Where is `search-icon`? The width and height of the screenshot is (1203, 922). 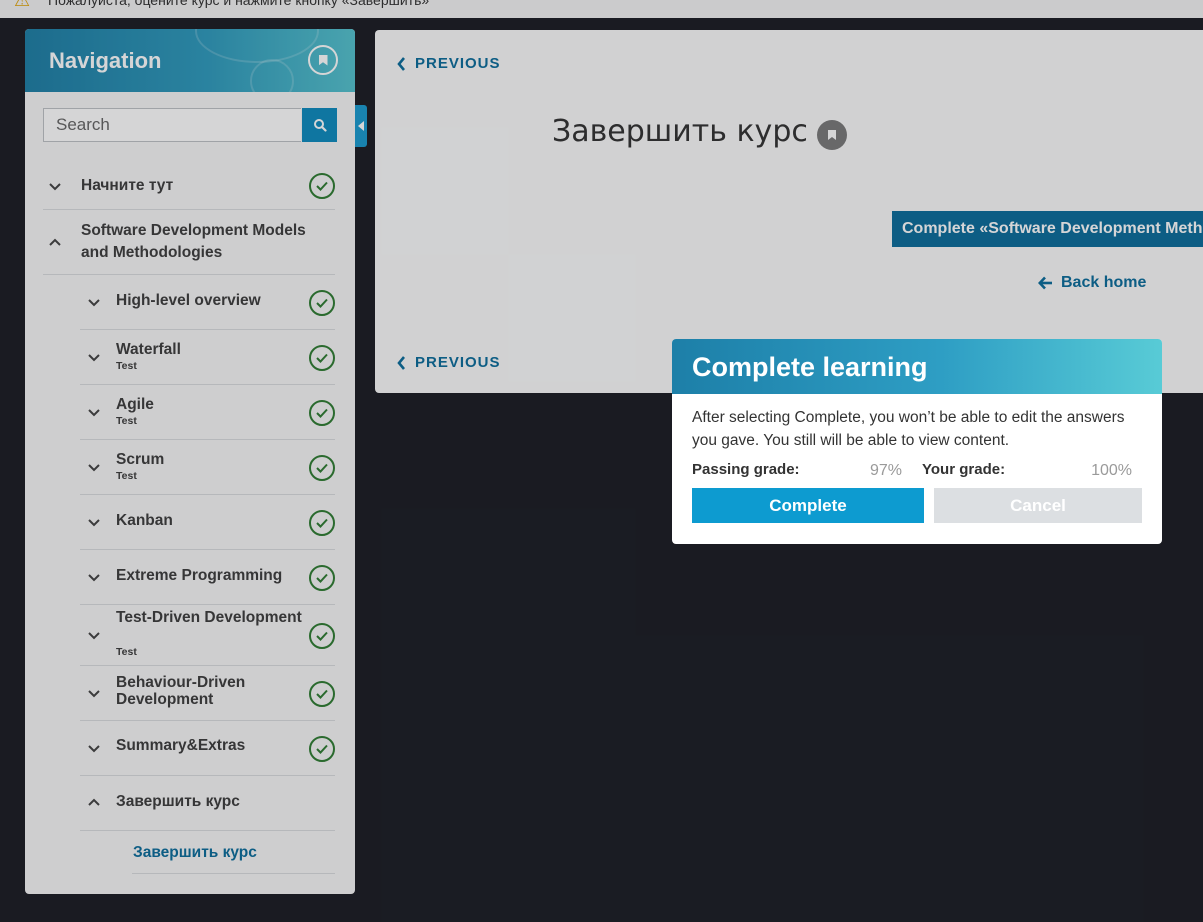 search-icon is located at coordinates (320, 125).